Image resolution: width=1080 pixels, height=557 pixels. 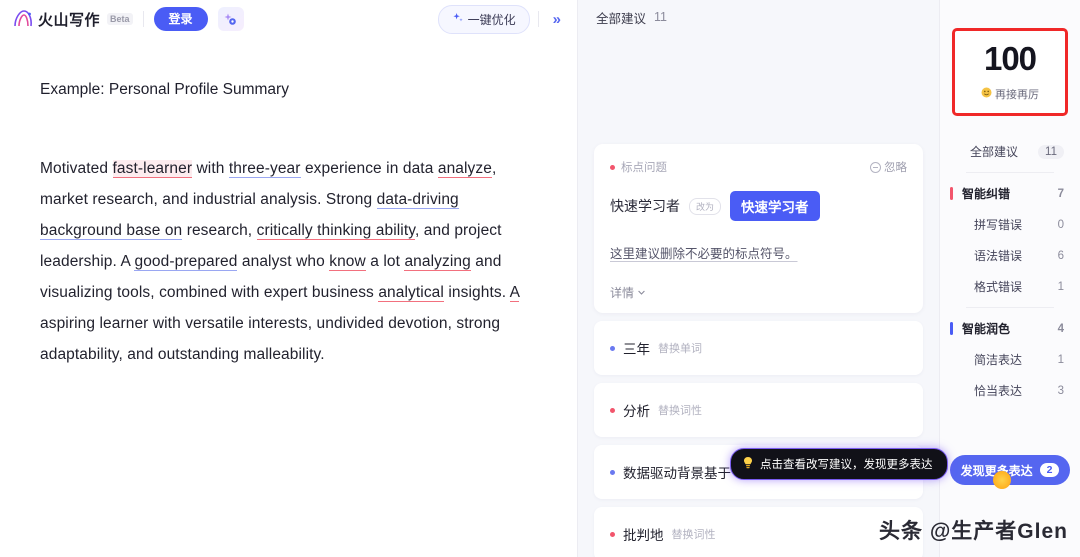 I want to click on document-marked-text: know, so click(x=347, y=262).